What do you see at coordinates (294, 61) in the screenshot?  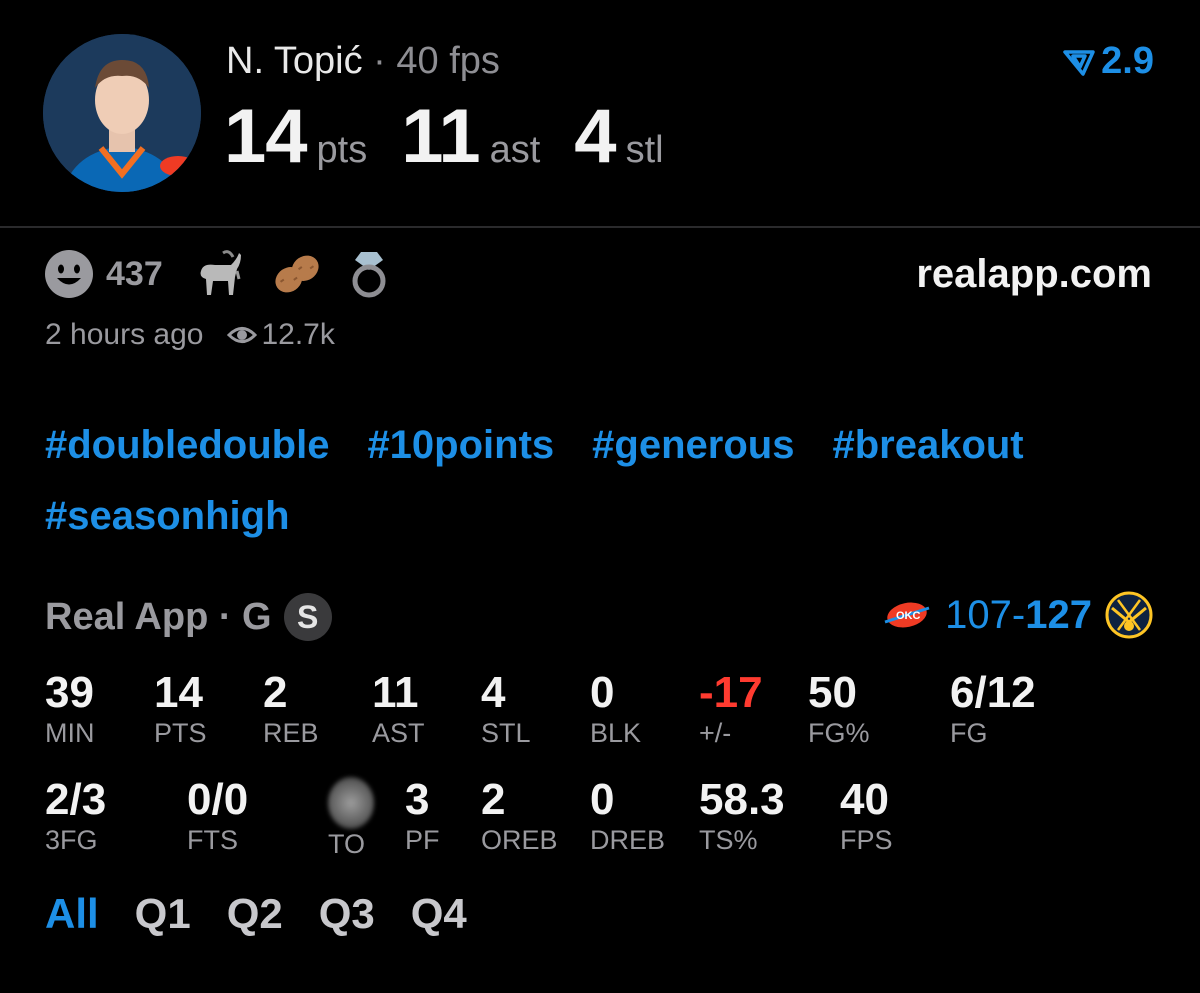 I see `player-name: N. Topić` at bounding box center [294, 61].